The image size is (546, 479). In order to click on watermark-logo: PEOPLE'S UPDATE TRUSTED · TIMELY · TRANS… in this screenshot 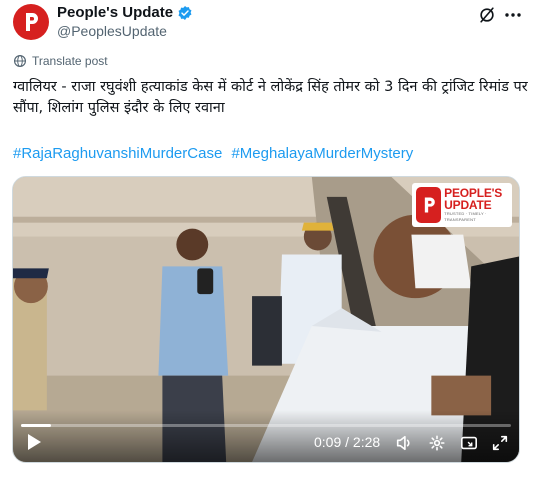, I will do `click(462, 205)`.